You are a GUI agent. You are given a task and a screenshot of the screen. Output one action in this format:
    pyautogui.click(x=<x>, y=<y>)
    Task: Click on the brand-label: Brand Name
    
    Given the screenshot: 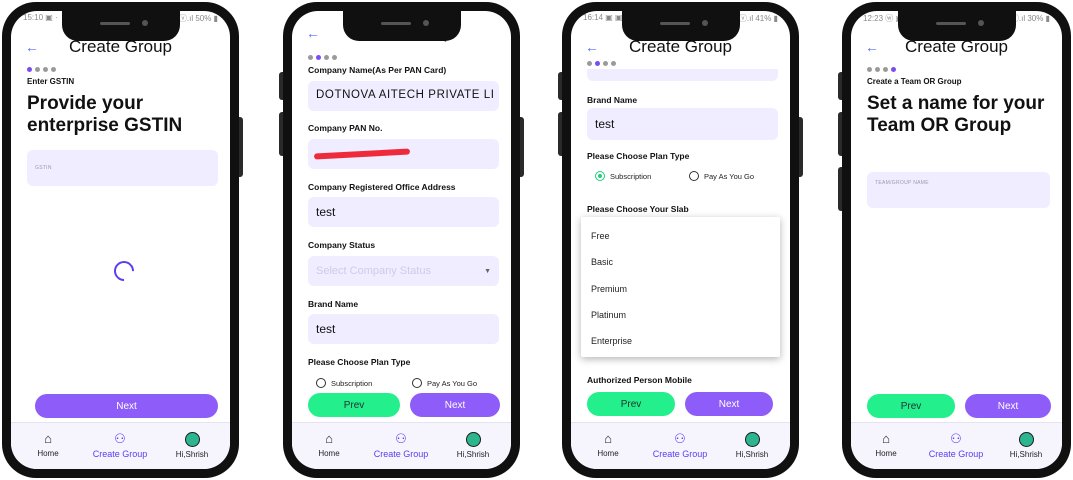 What is the action you would take?
    pyautogui.click(x=333, y=304)
    